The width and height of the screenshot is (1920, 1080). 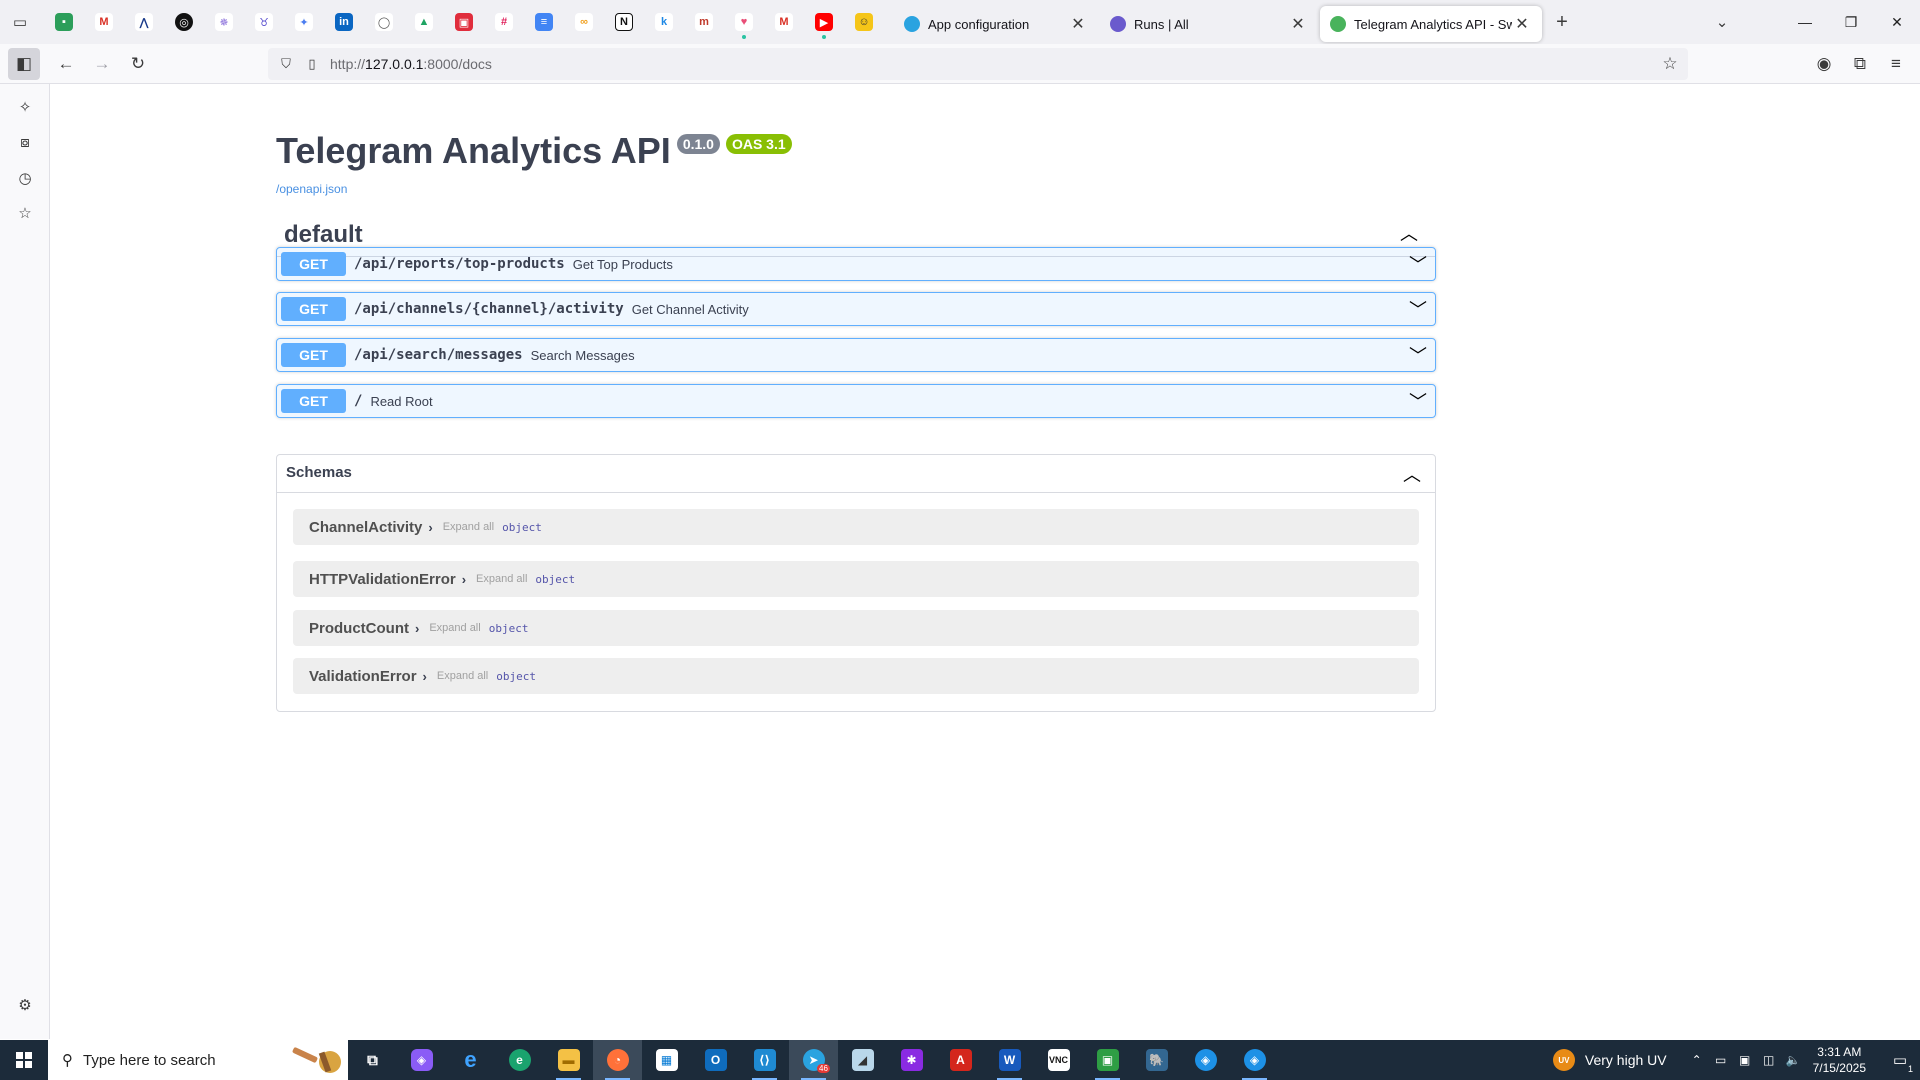 I want to click on schema-name: ValidationError, so click(x=363, y=676).